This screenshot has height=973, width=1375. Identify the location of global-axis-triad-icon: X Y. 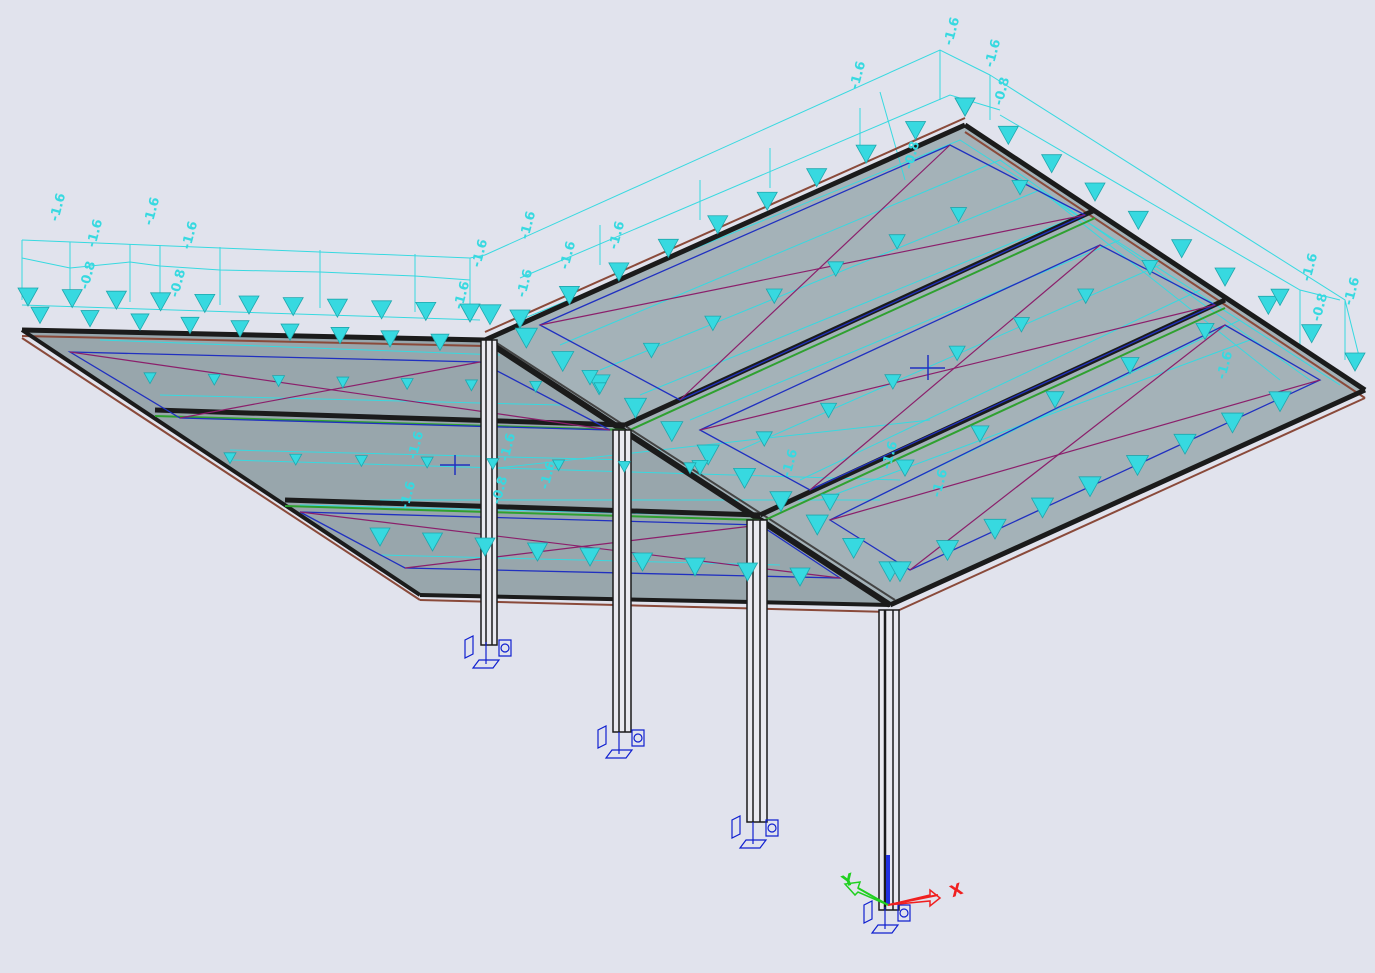
(902, 881).